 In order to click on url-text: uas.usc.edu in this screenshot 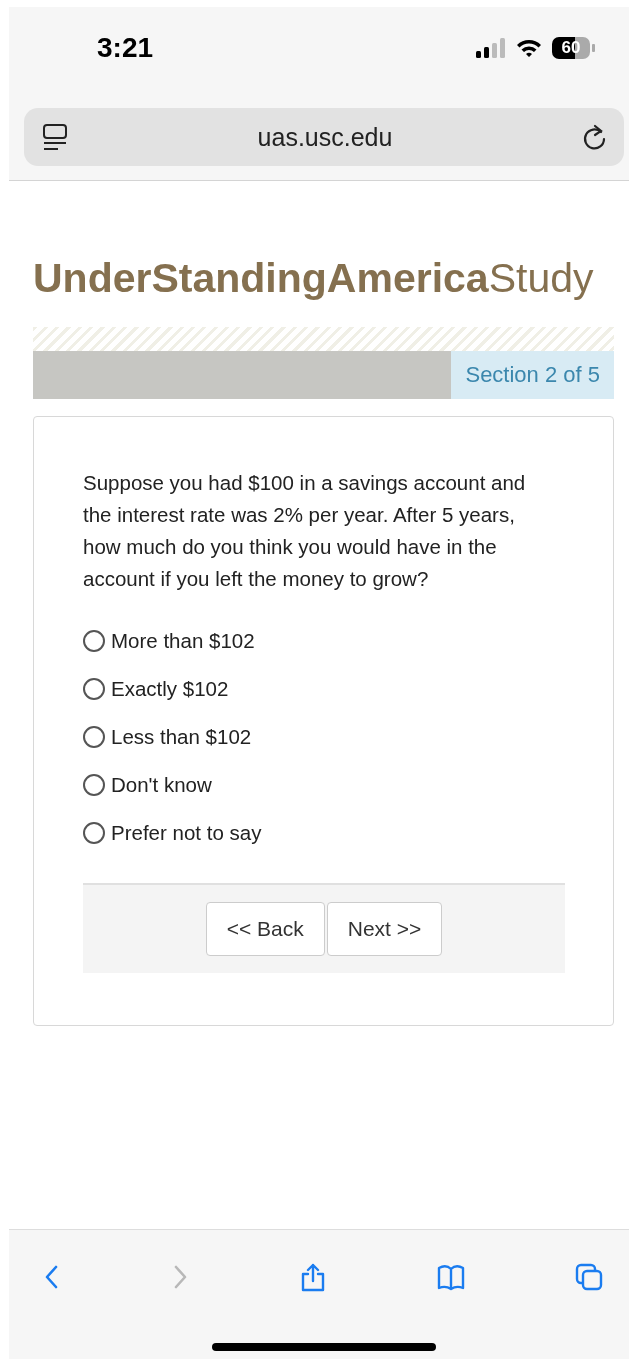, I will do `click(325, 137)`.